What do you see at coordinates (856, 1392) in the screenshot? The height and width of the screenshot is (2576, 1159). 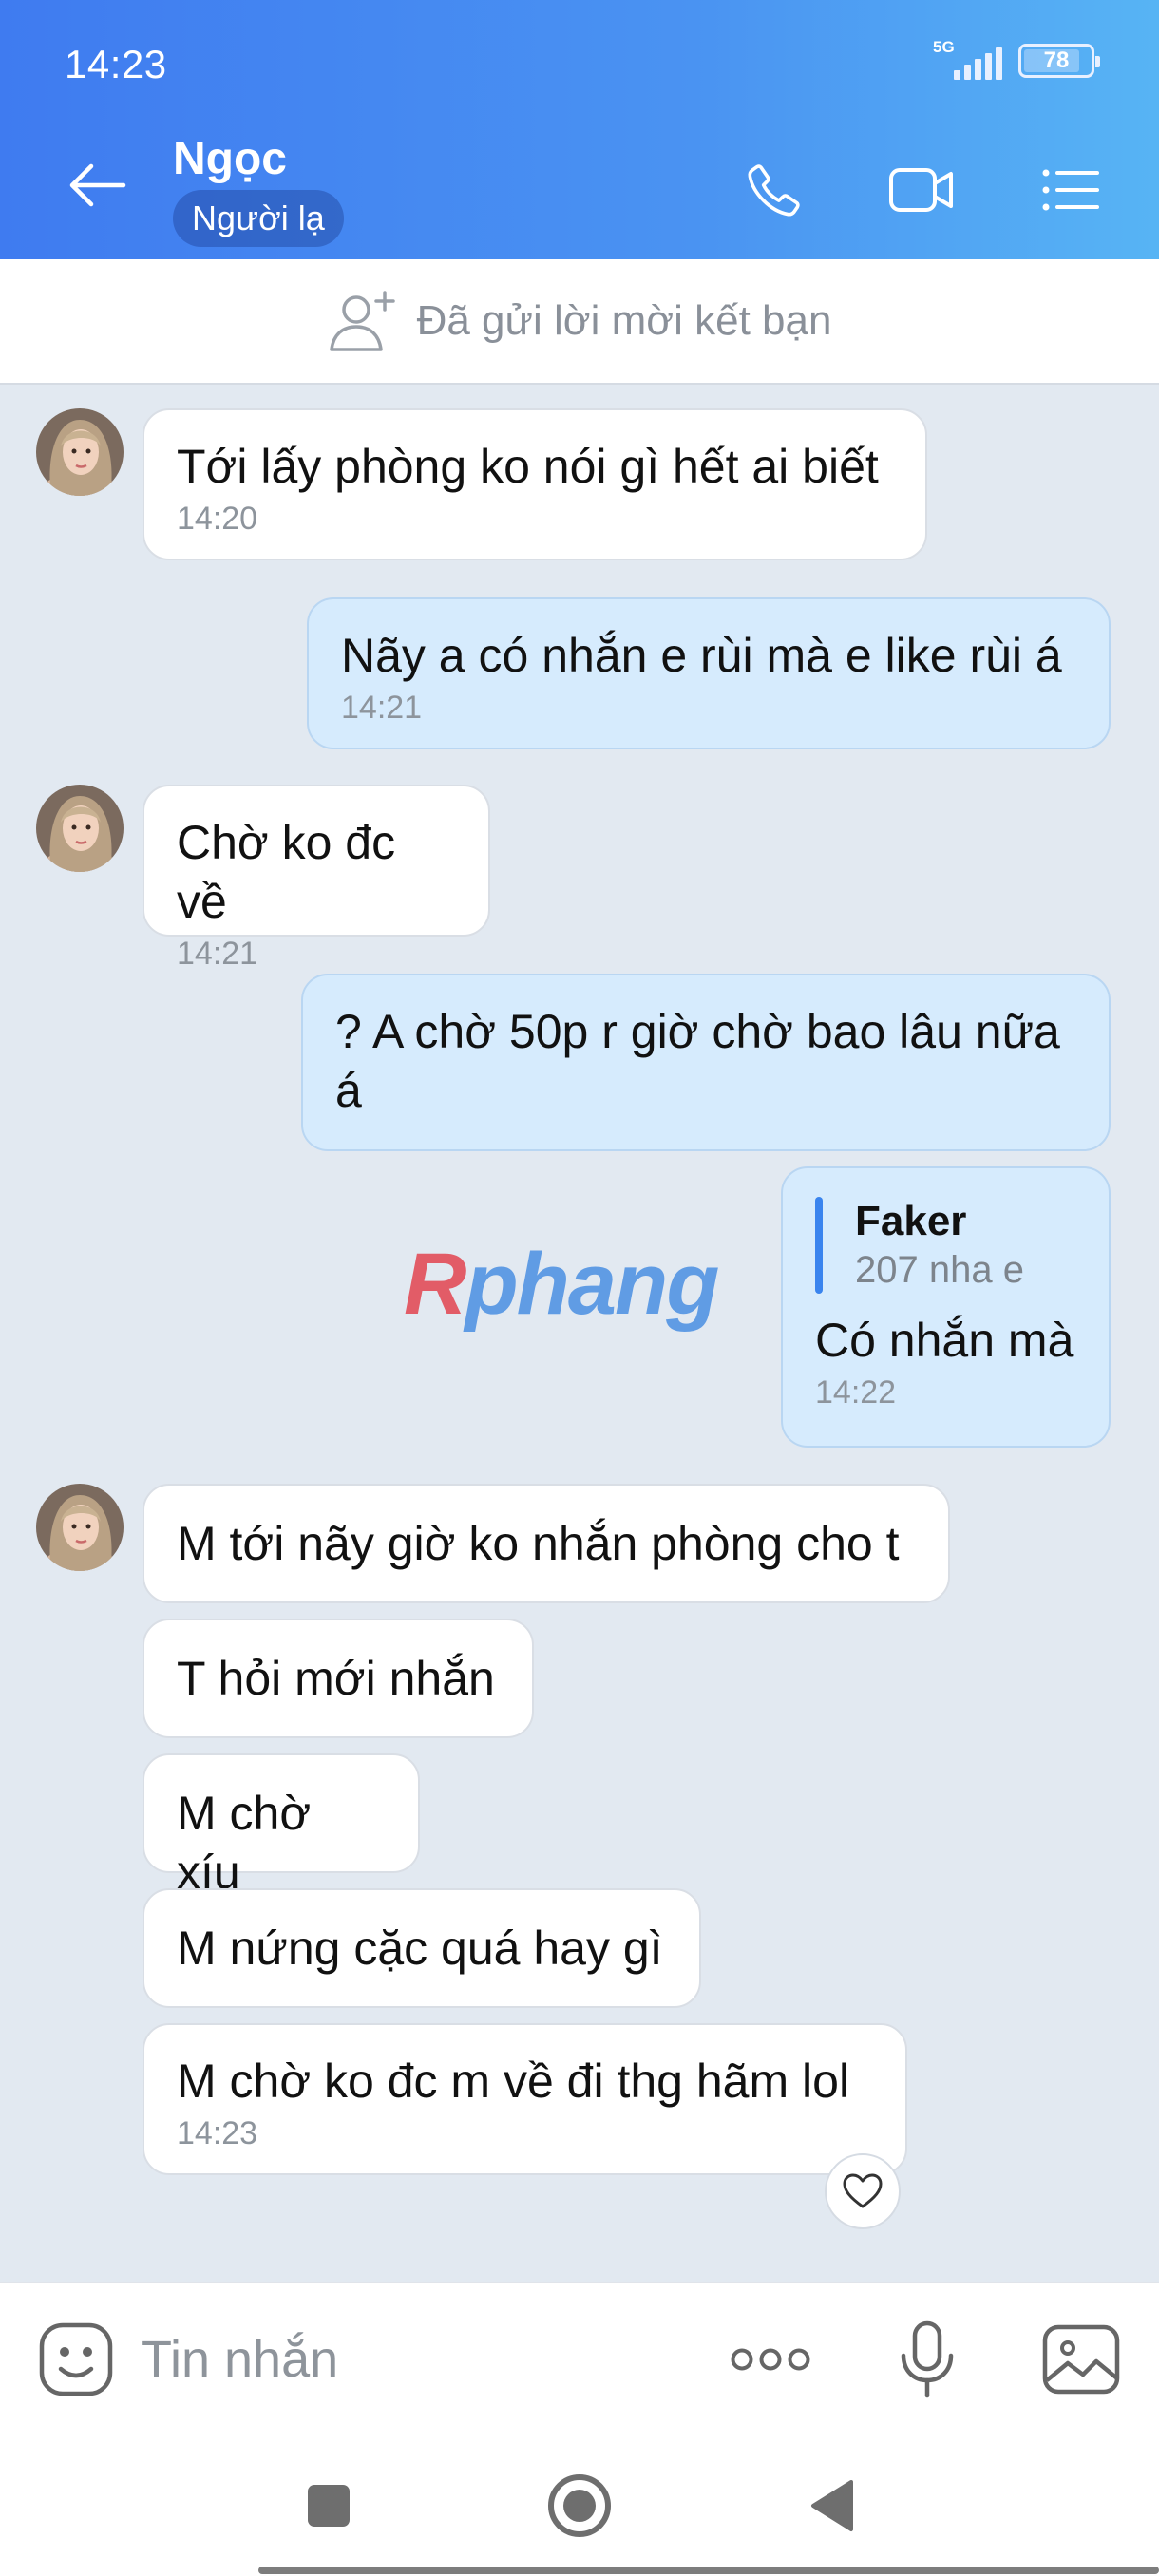 I see `message-time: 14:22` at bounding box center [856, 1392].